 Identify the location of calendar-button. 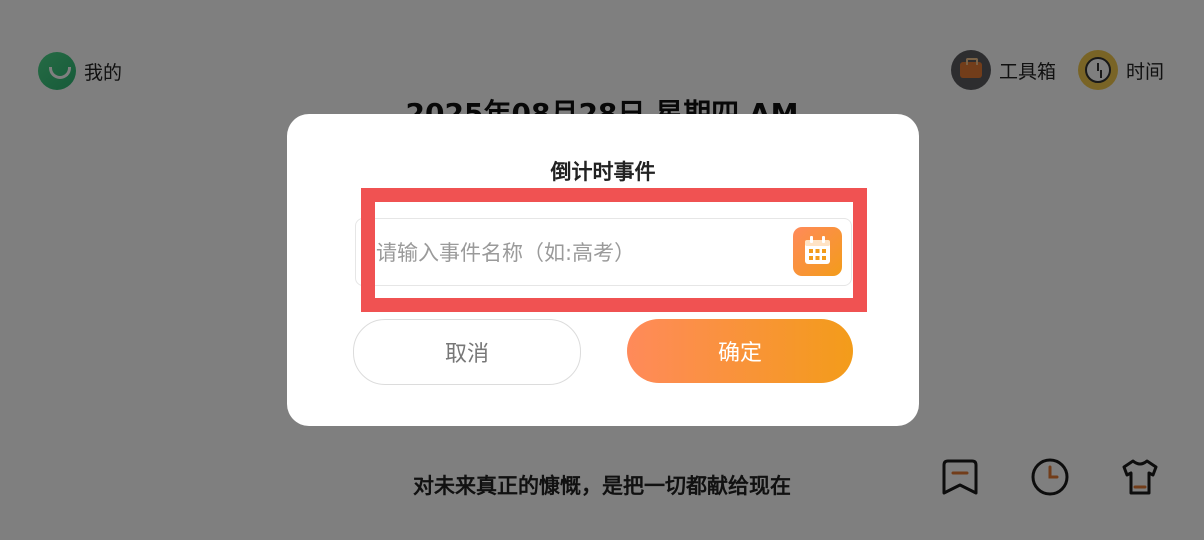
(817, 251).